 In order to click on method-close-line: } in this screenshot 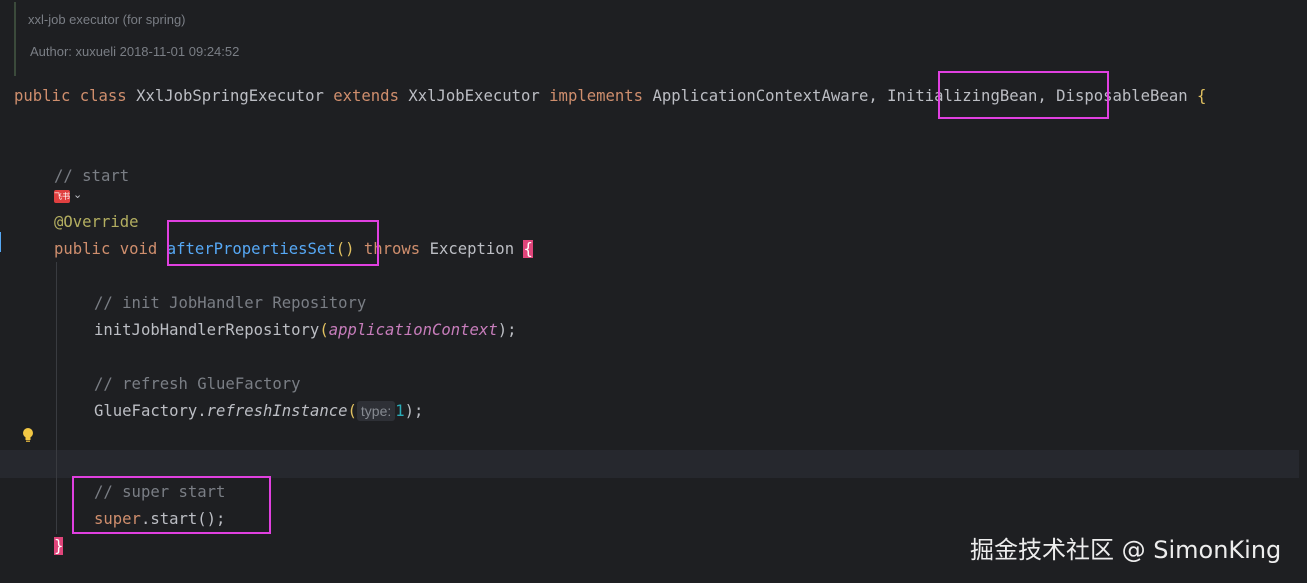, I will do `click(59, 546)`.